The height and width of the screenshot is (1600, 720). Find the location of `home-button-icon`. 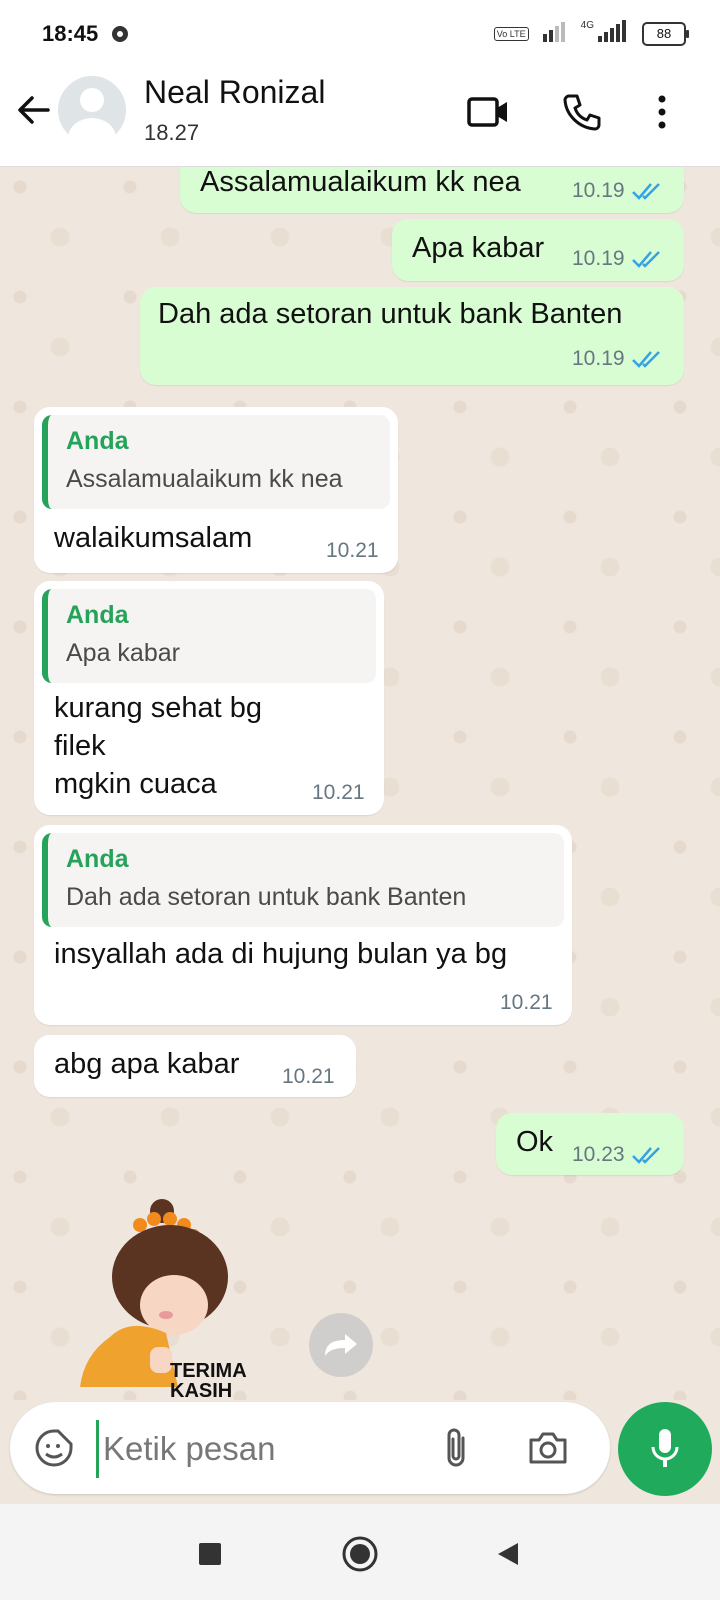

home-button-icon is located at coordinates (360, 1554).